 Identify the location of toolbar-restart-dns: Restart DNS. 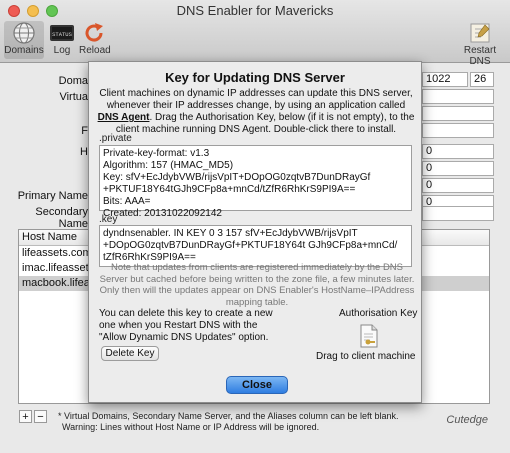
(480, 44).